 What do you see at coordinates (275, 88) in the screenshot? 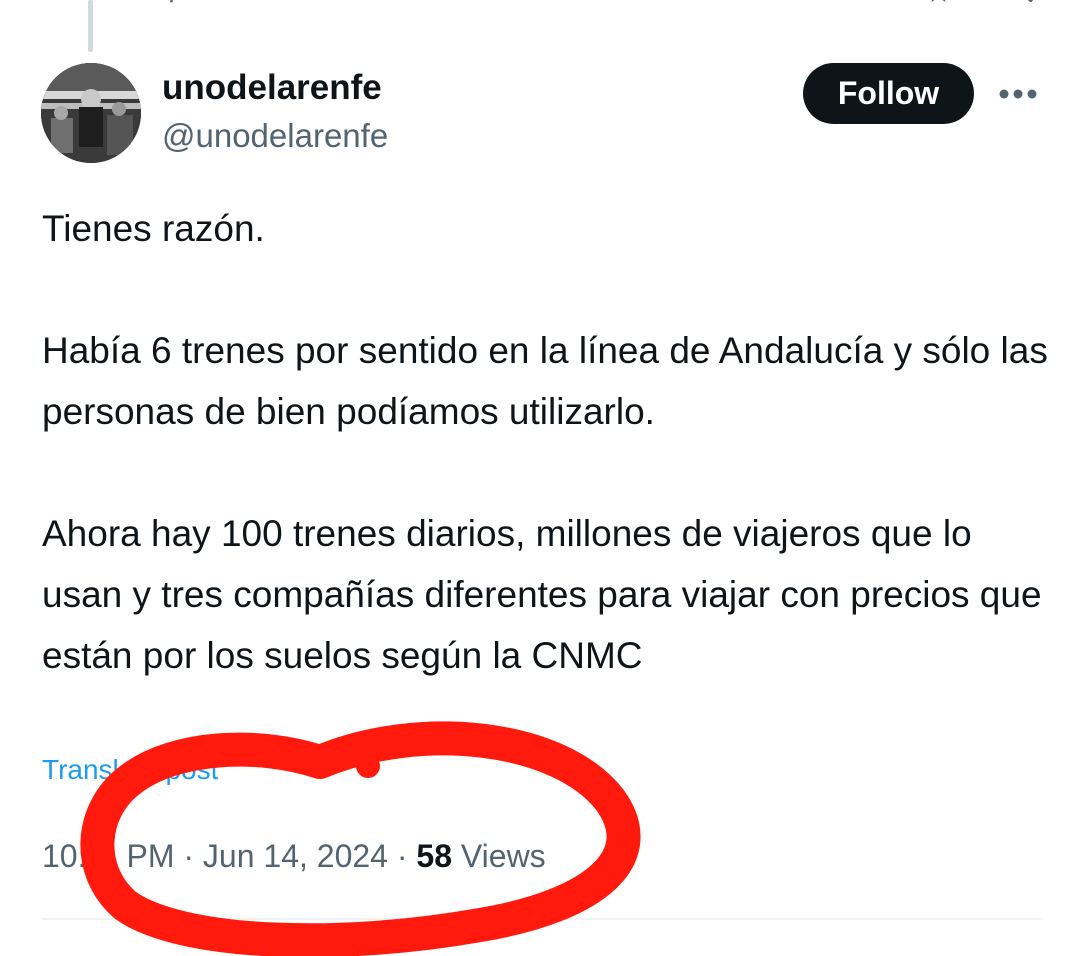
I see `author-display-name: unodelarenfe` at bounding box center [275, 88].